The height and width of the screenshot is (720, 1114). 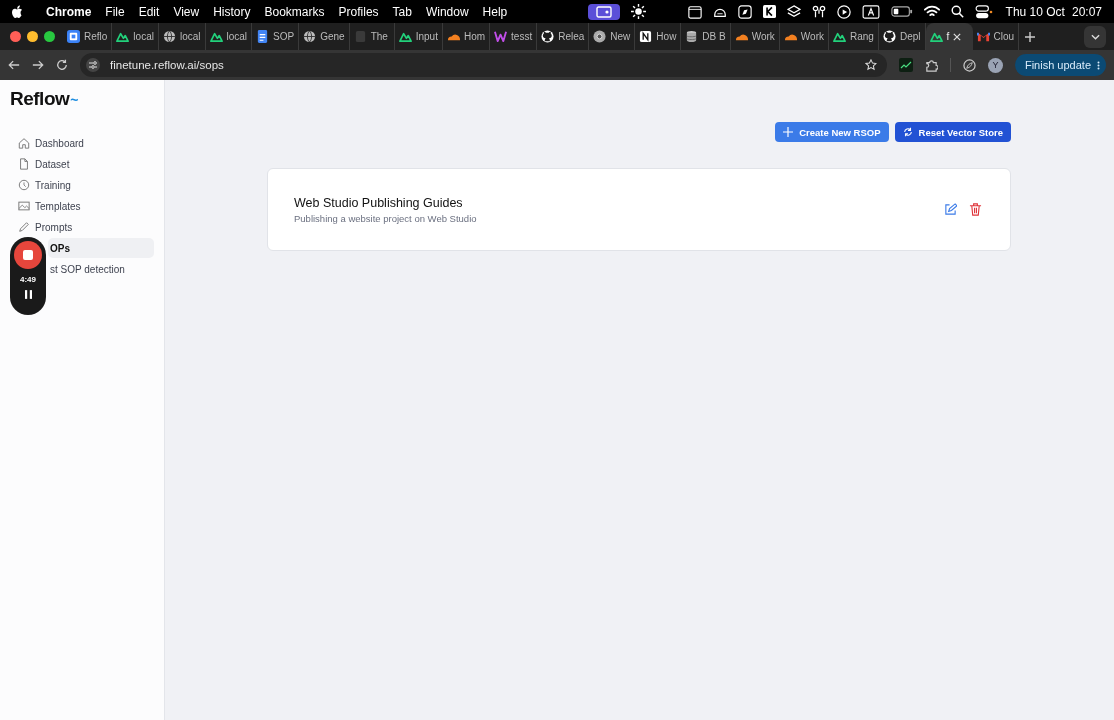 I want to click on battery-icon, so click(x=901, y=11).